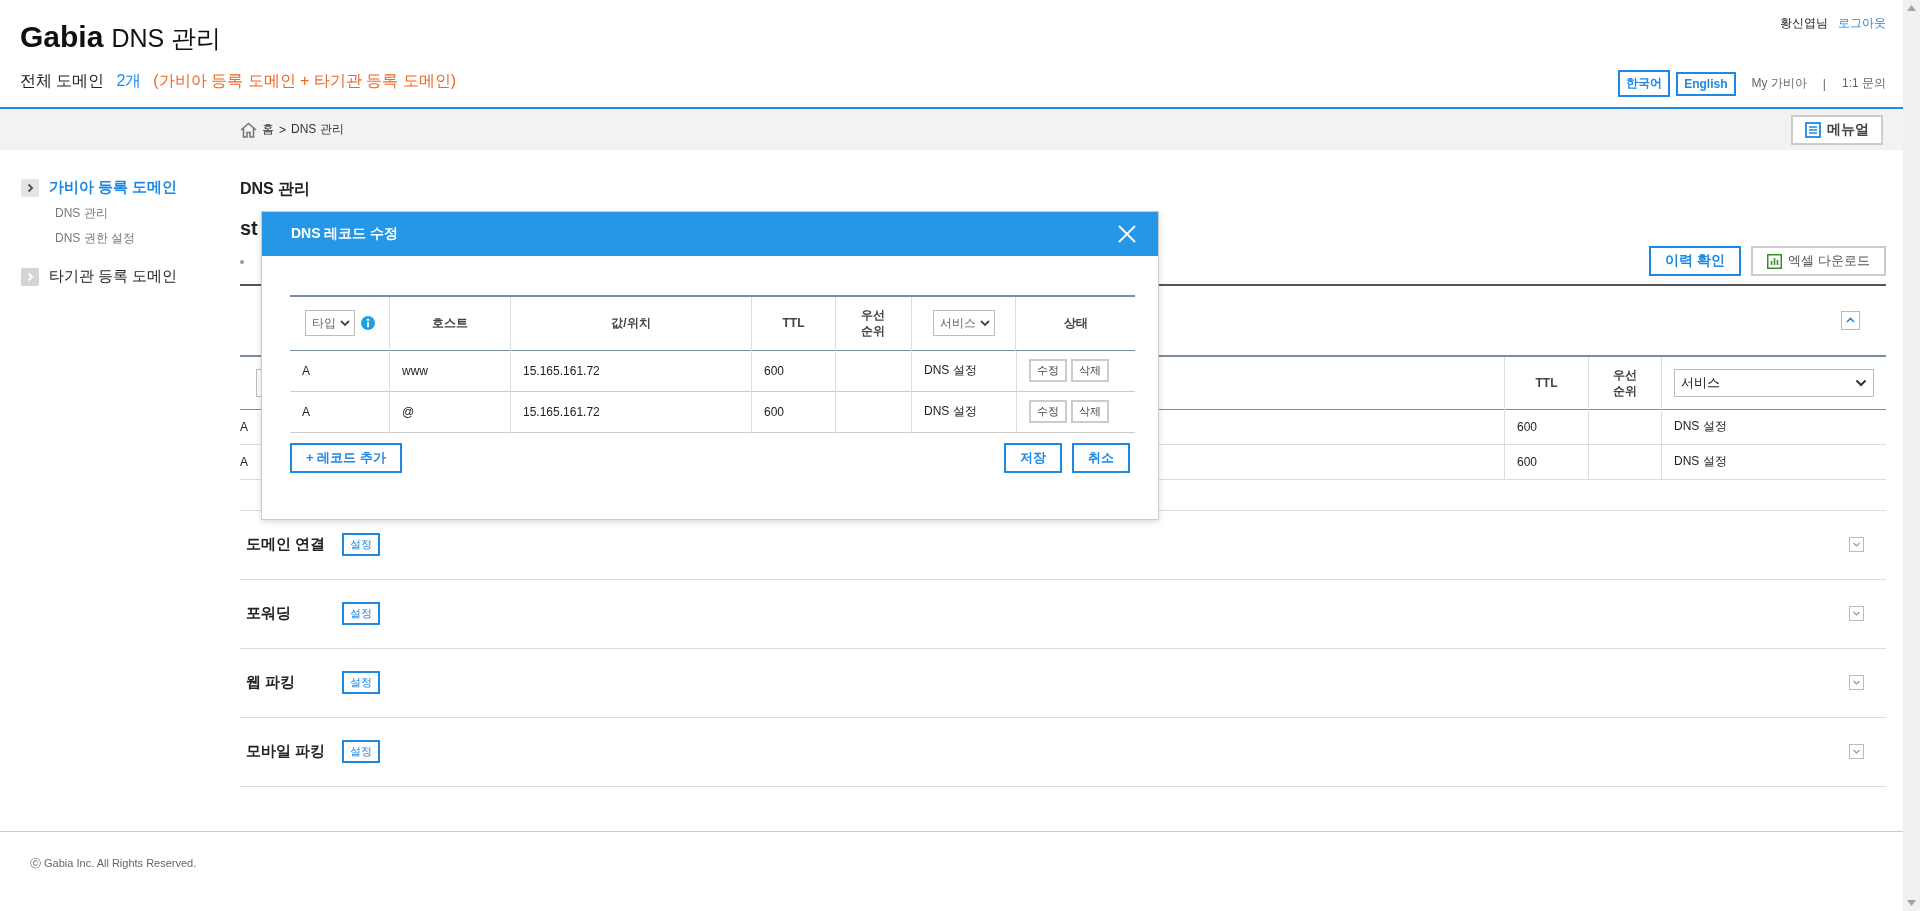  What do you see at coordinates (1850, 320) in the screenshot?
I see `collapse-icon` at bounding box center [1850, 320].